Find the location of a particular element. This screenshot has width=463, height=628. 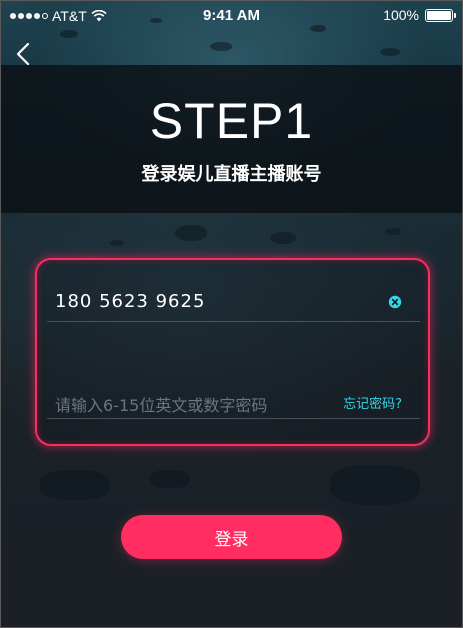

step-subtitle: 登录娱儿直播主播账号 is located at coordinates (231, 174).